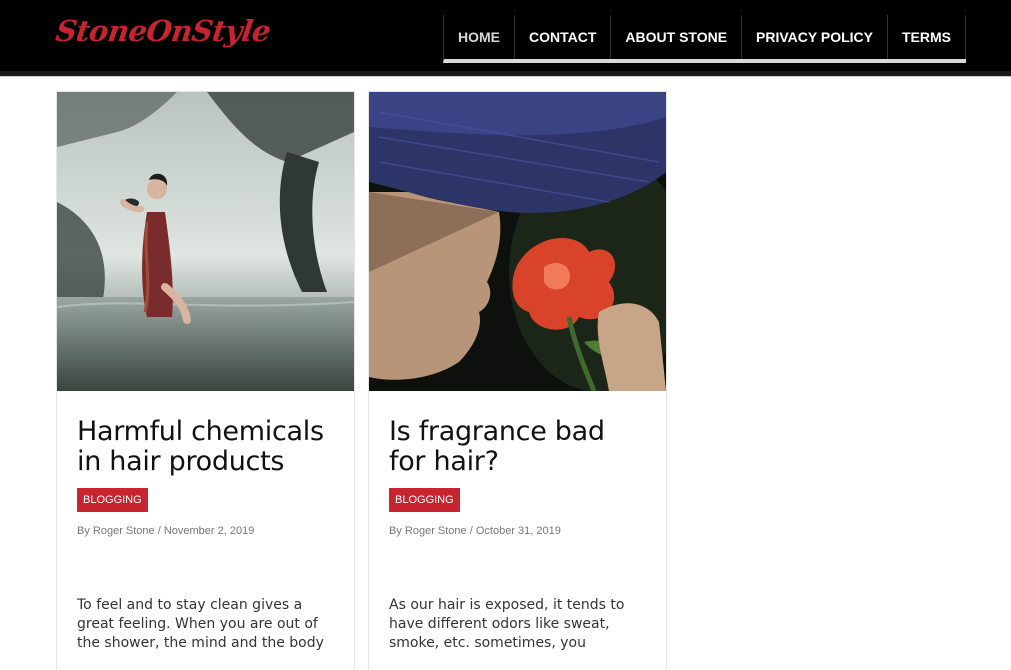 This screenshot has height=670, width=1011. Describe the element at coordinates (519, 447) in the screenshot. I see `post-title: Is fragrance bad for hair?` at that location.